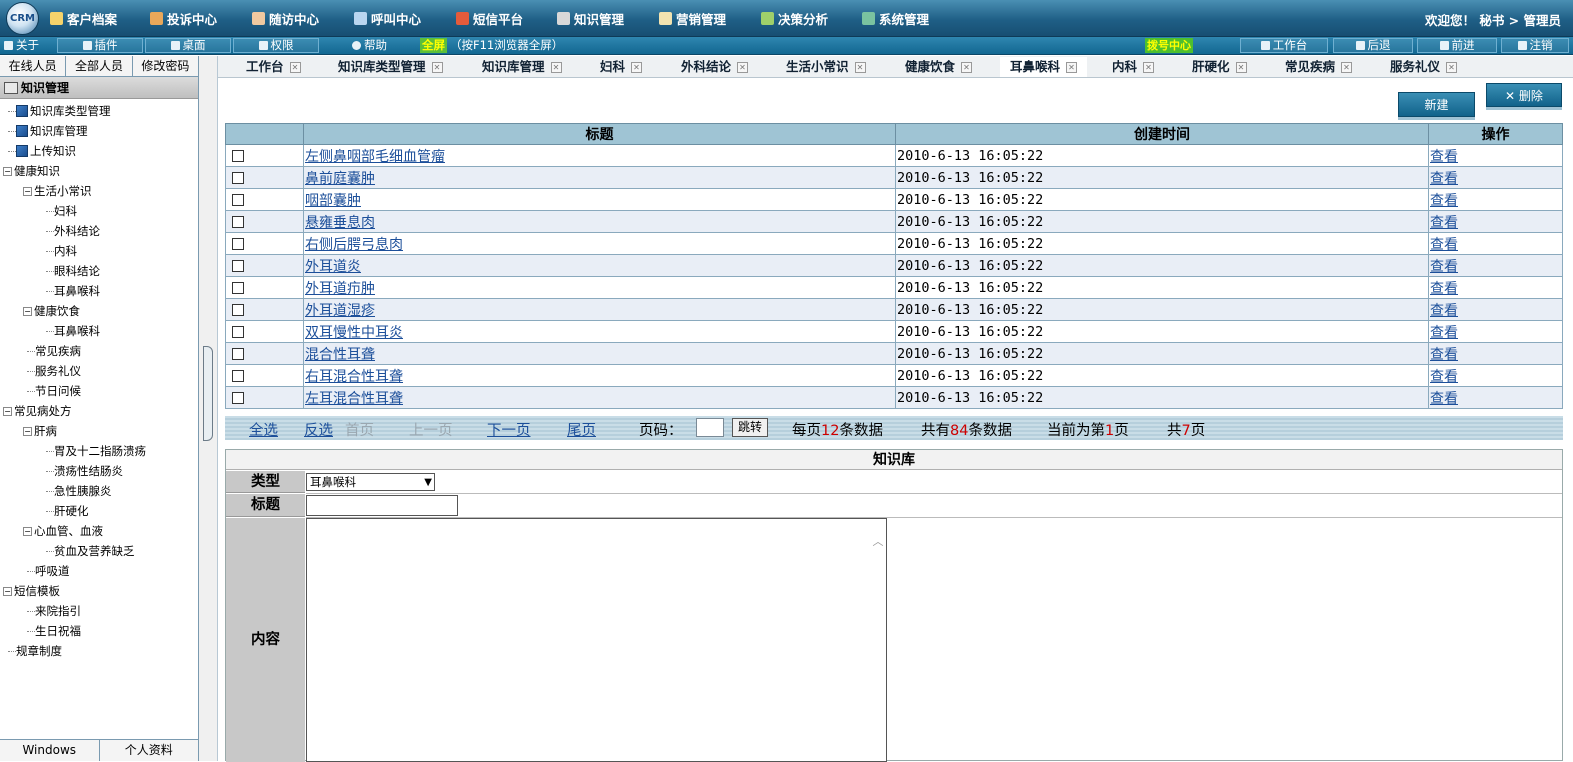  What do you see at coordinates (99, 411) in the screenshot?
I see `tree-folder: − 常见病处方` at bounding box center [99, 411].